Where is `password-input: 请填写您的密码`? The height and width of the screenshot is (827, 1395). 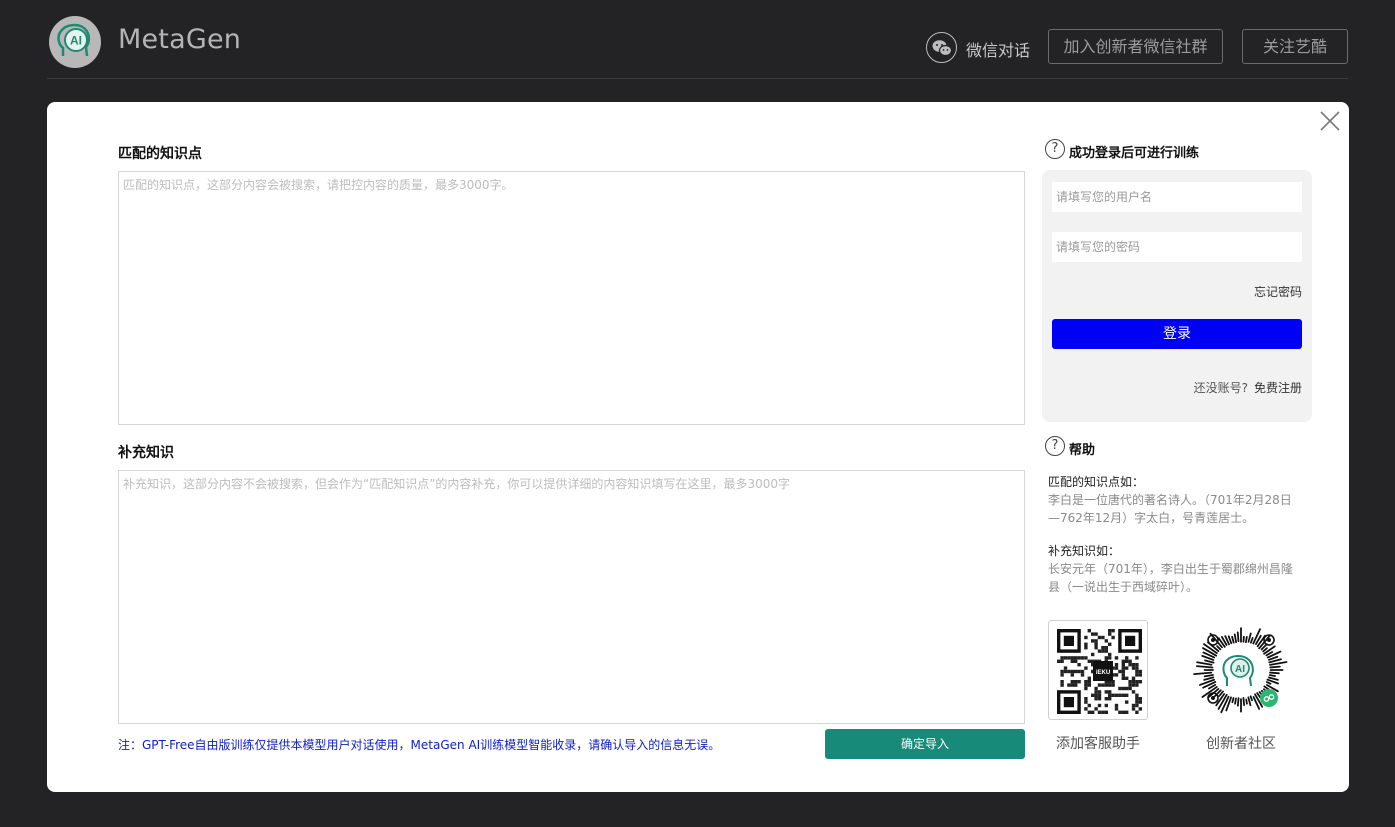 password-input: 请填写您的密码 is located at coordinates (1177, 247).